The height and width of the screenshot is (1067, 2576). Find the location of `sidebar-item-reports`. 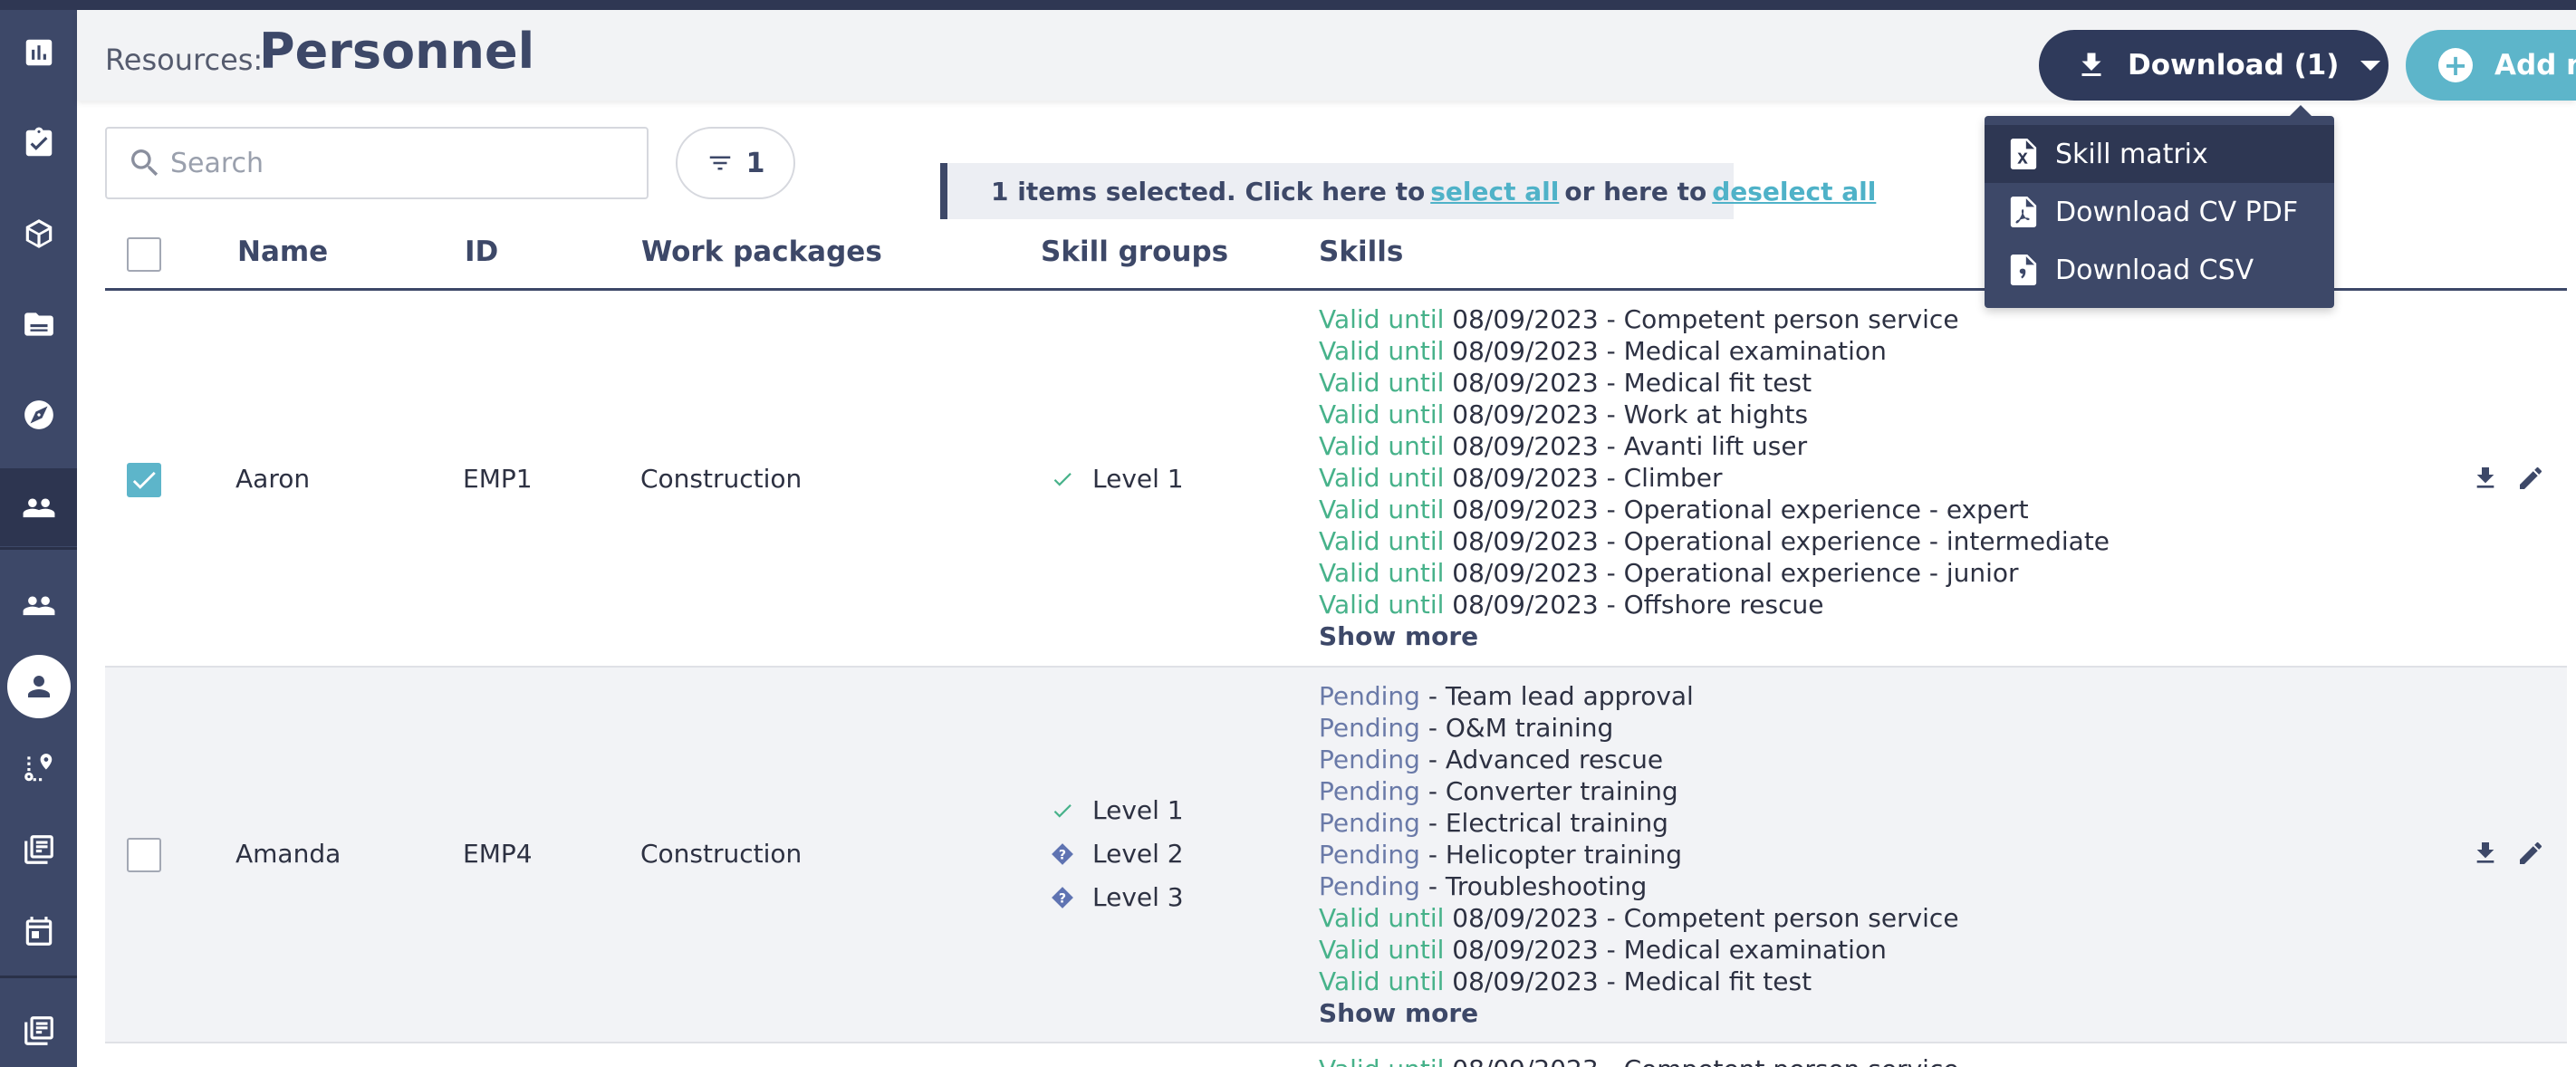

sidebar-item-reports is located at coordinates (38, 1029).